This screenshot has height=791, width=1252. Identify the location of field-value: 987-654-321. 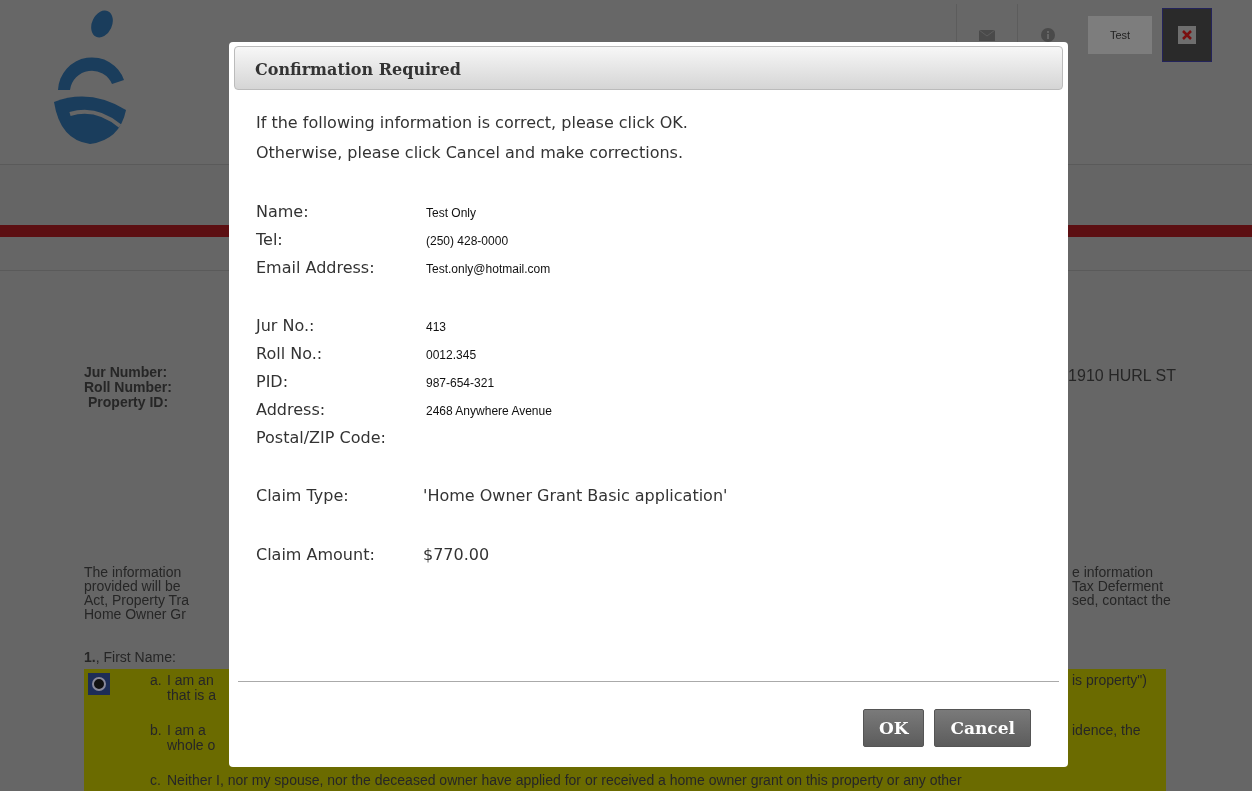
(460, 383).